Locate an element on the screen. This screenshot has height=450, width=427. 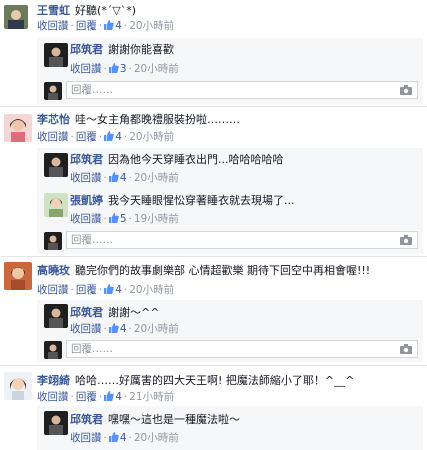
timestamp: 19小時前 is located at coordinates (156, 219).